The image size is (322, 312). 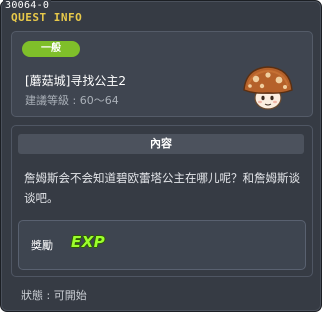 What do you see at coordinates (268, 88) in the screenshot?
I see `mushroom-npc-icon` at bounding box center [268, 88].